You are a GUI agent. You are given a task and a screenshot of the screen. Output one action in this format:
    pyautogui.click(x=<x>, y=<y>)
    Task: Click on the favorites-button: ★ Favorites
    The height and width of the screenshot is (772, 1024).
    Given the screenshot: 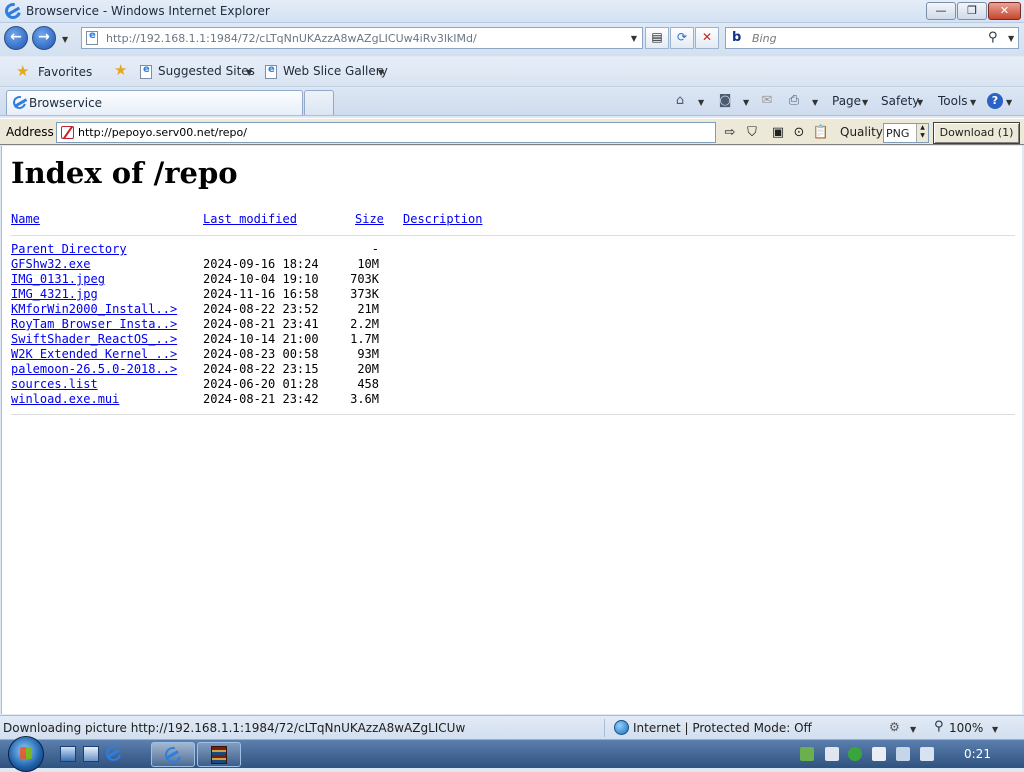 What is the action you would take?
    pyautogui.click(x=52, y=72)
    